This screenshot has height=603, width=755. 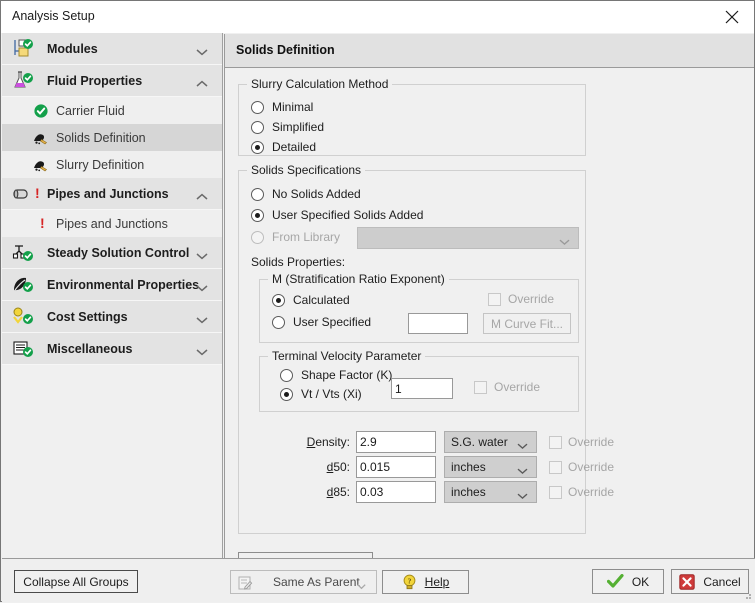 What do you see at coordinates (591, 467) in the screenshot?
I see `d50-override-label: Override` at bounding box center [591, 467].